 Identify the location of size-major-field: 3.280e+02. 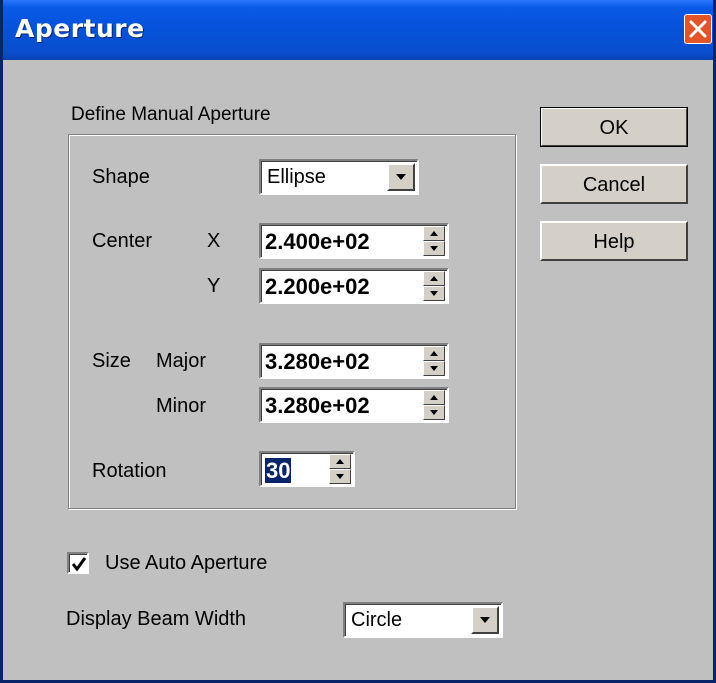
(354, 361).